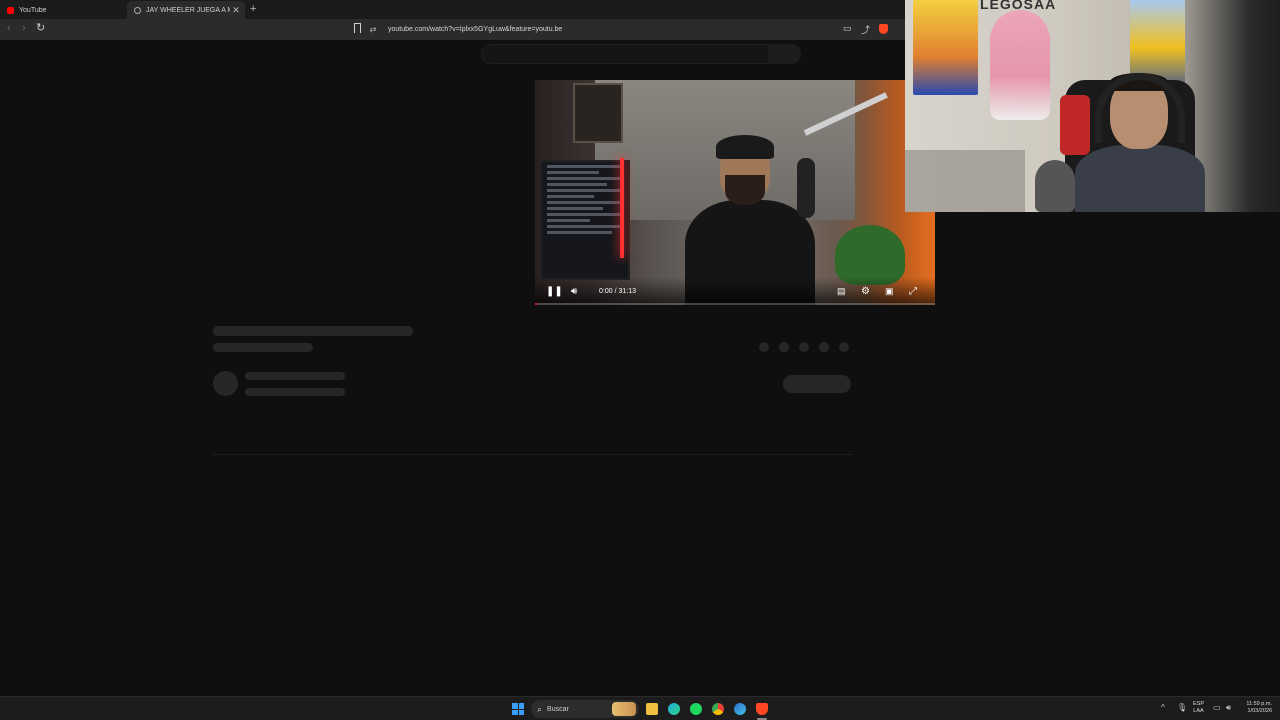 This screenshot has height=720, width=1280. Describe the element at coordinates (965, 181) in the screenshot. I see `shelf` at that location.